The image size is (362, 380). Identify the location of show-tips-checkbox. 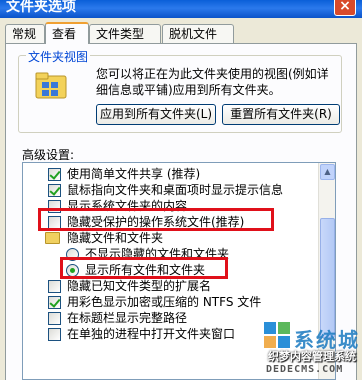
(54, 190).